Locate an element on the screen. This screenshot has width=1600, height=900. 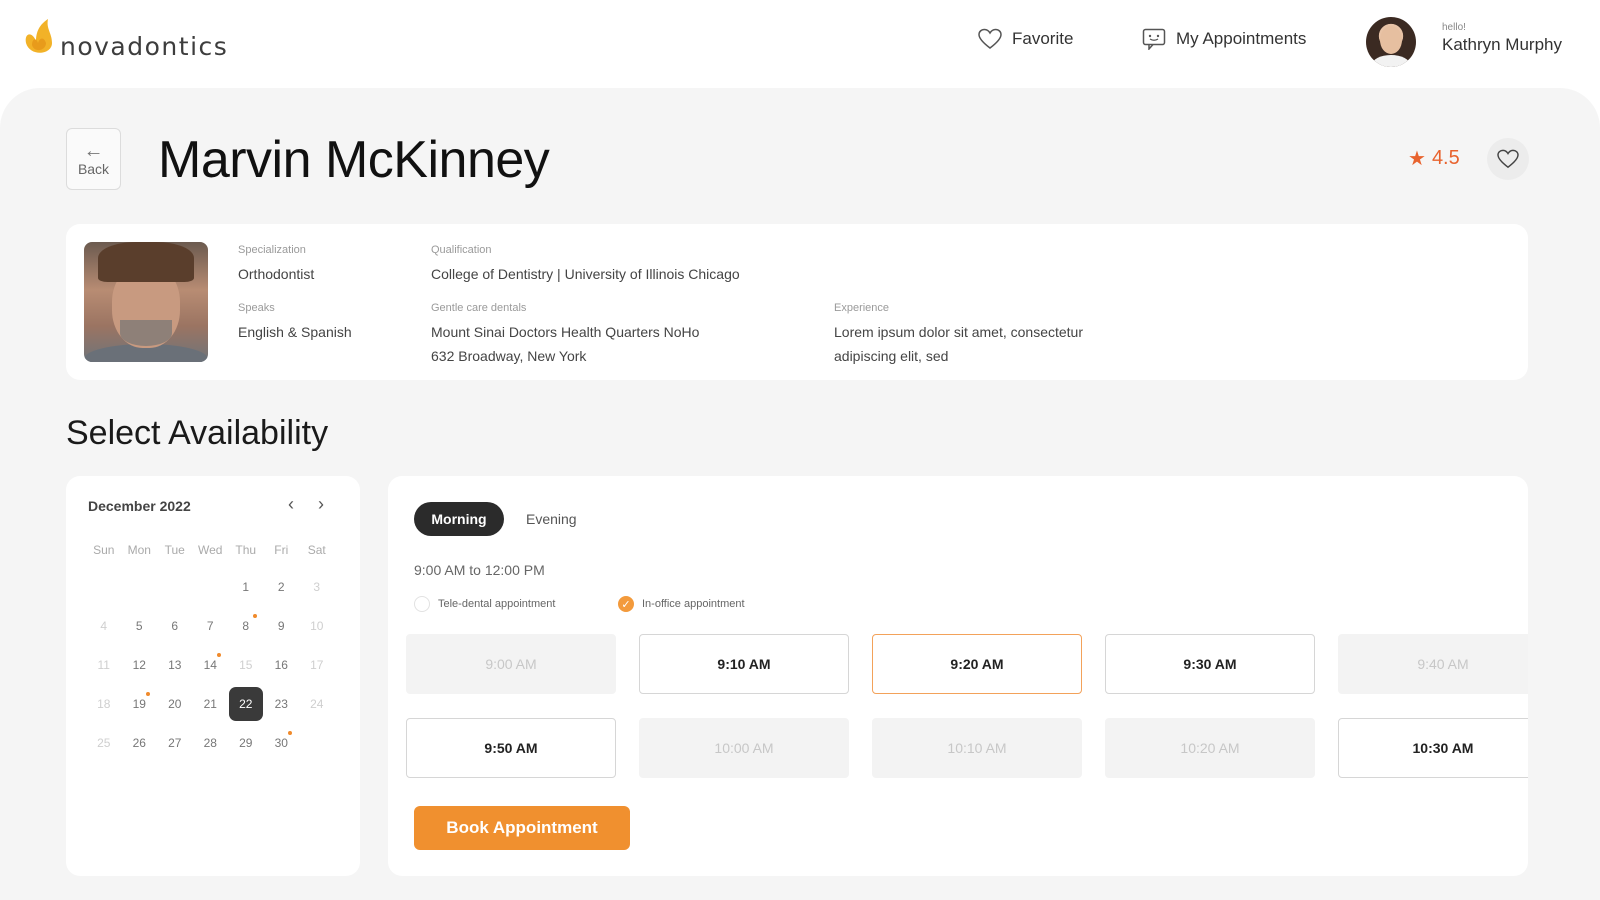
calendar-day: 21 is located at coordinates (211, 704).